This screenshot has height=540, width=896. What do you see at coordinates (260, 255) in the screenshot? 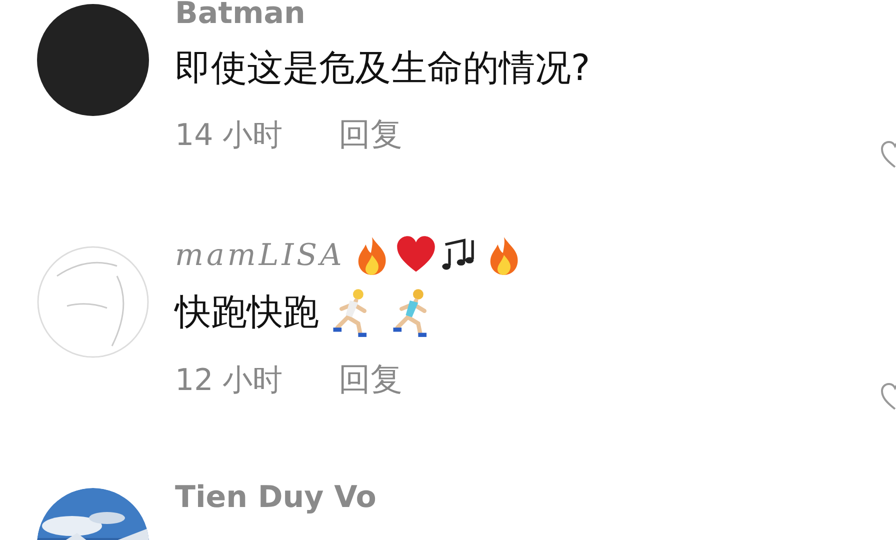
I see `author-name: mamLISA` at bounding box center [260, 255].